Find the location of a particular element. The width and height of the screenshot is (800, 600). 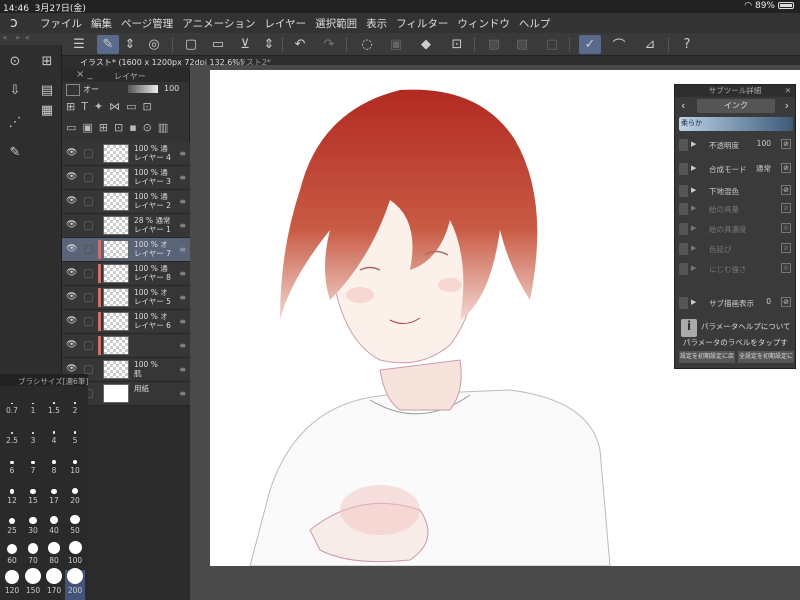

brush-size-option: 1.5 is located at coordinates (54, 405).